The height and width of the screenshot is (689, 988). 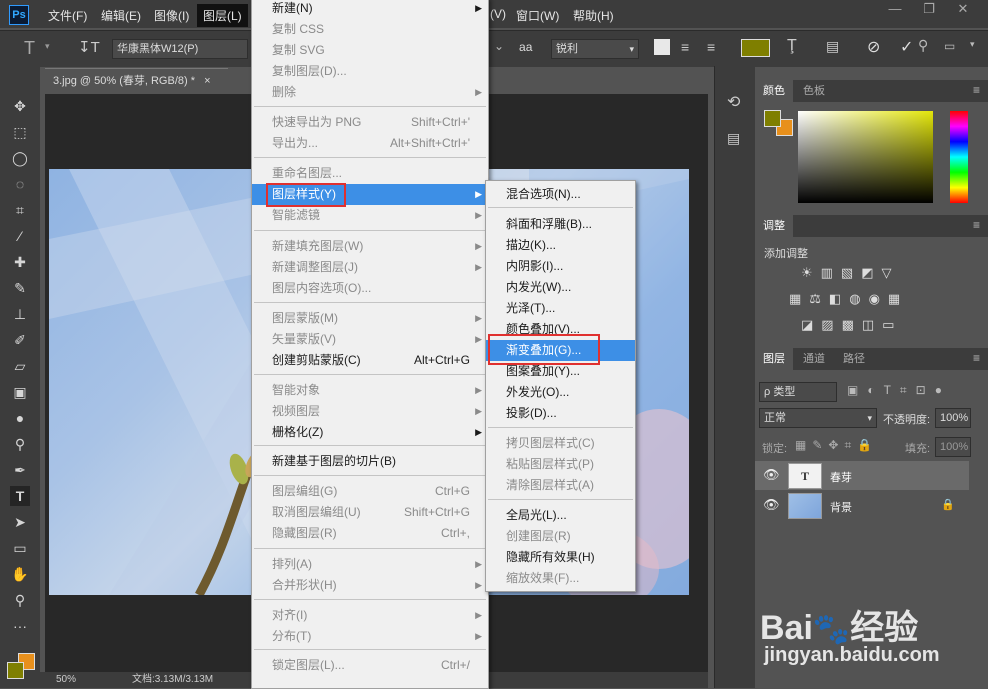 What do you see at coordinates (865, 157) in the screenshot?
I see `color-picker-field` at bounding box center [865, 157].